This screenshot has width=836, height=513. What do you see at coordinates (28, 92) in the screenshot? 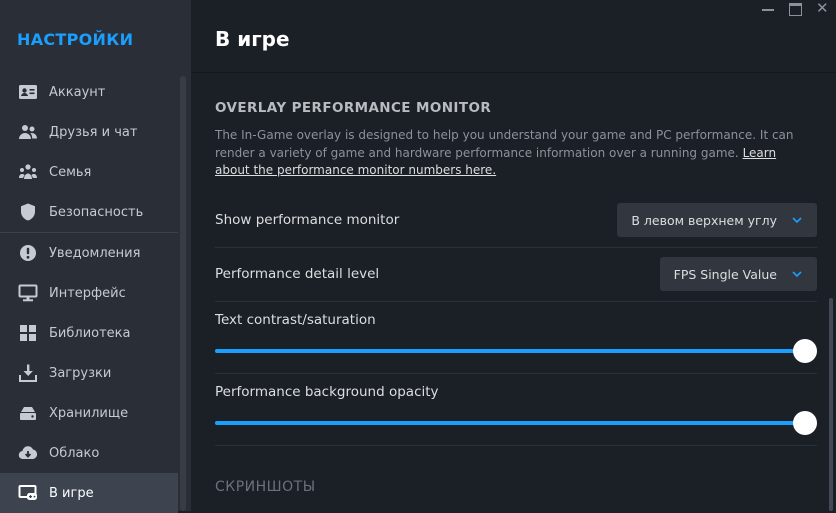
I see `id-card-icon` at bounding box center [28, 92].